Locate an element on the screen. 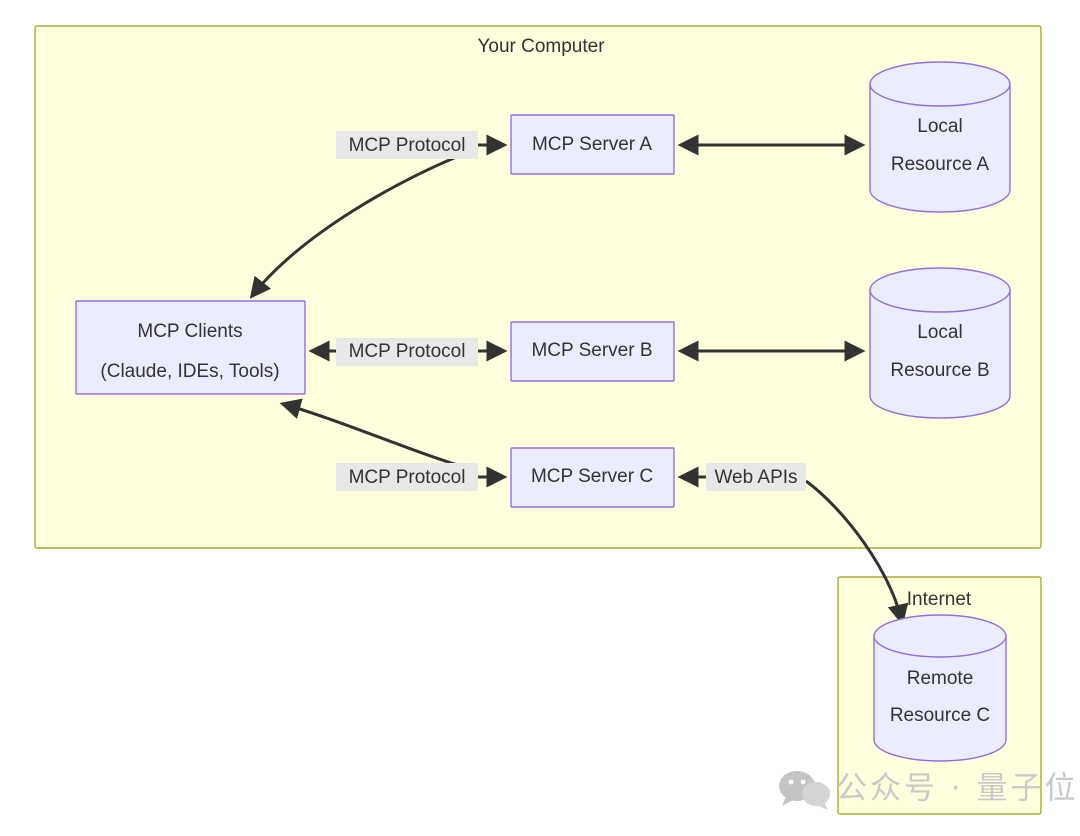 The image size is (1080, 836). edge-label-clients-server-b-text: MCP Protocol is located at coordinates (407, 351).